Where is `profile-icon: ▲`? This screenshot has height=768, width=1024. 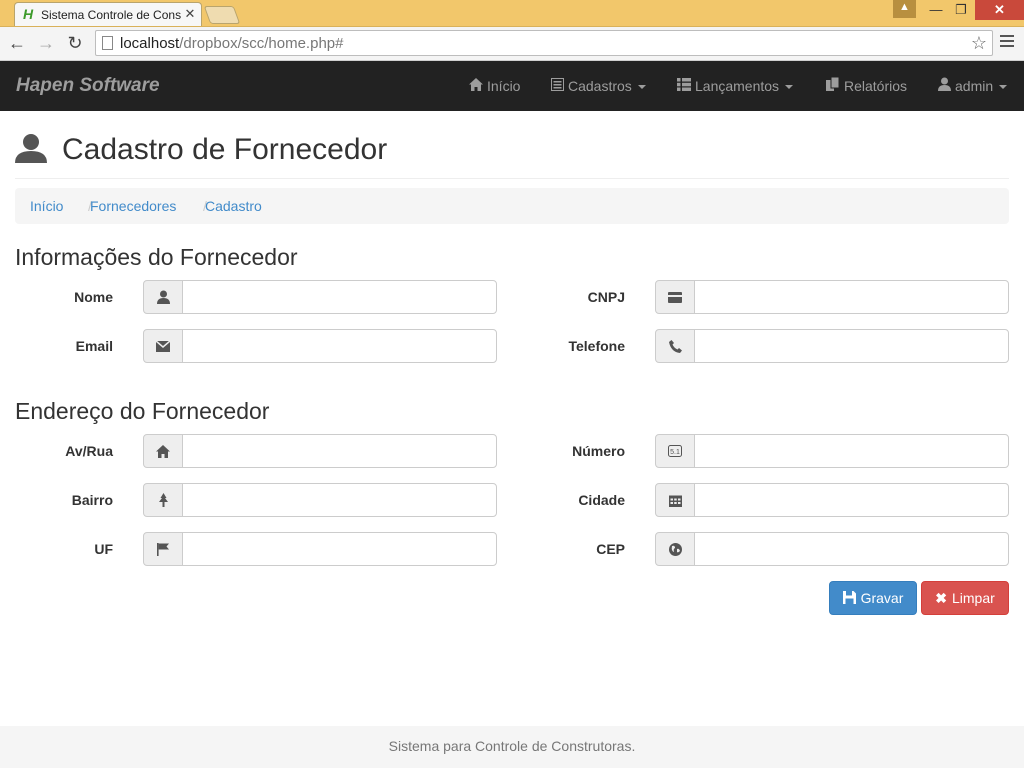 profile-icon: ▲ is located at coordinates (904, 9).